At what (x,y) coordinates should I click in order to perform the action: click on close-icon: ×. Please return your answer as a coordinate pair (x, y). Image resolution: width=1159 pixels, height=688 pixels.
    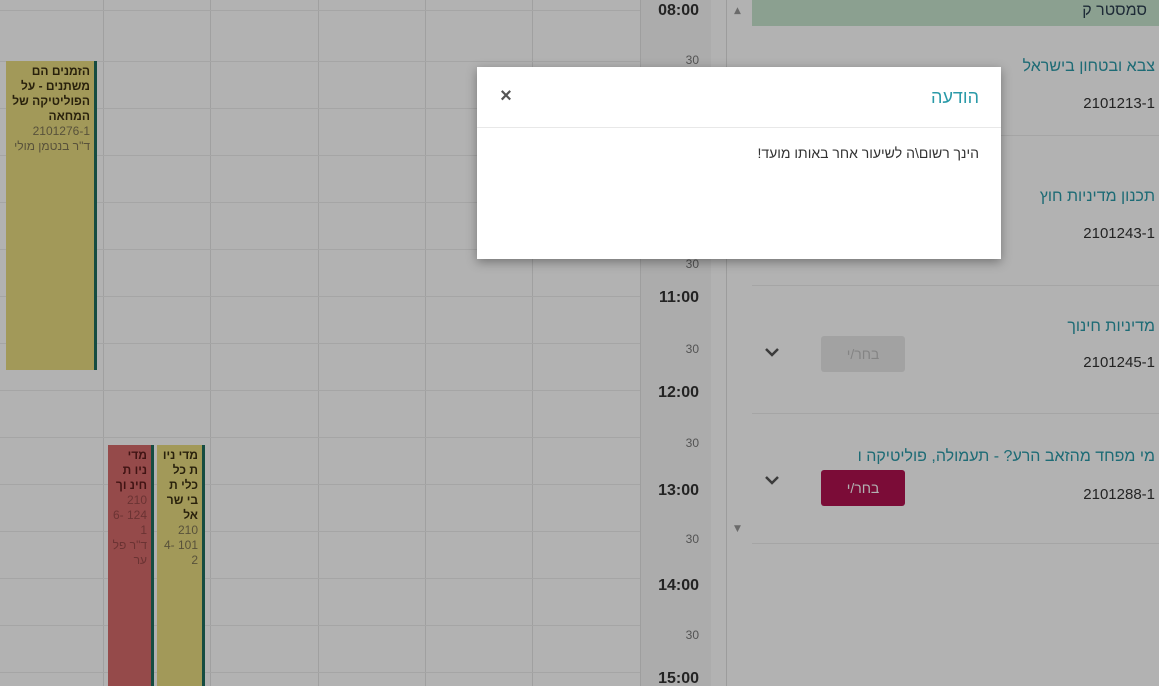
    Looking at the image, I should click on (506, 96).